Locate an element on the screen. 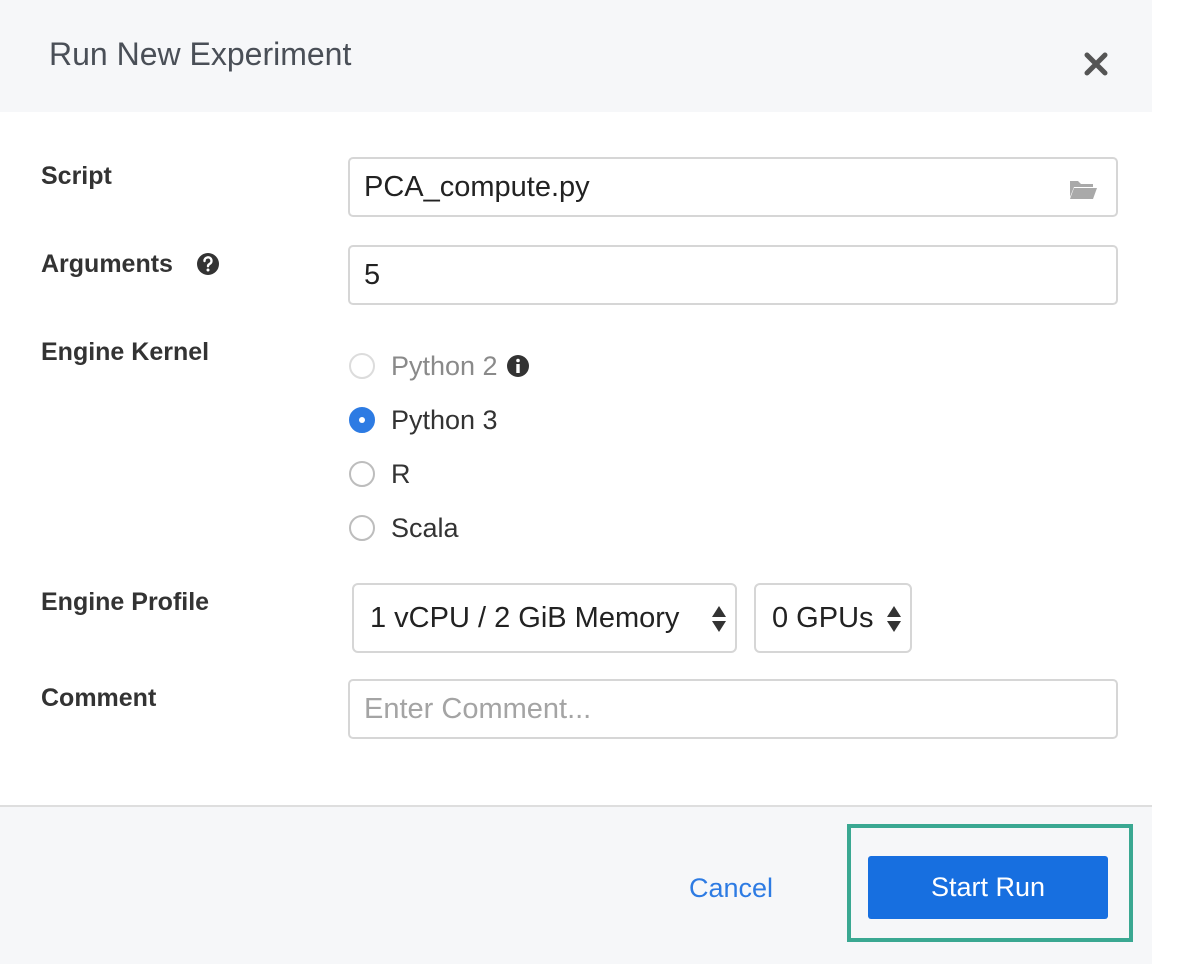 The height and width of the screenshot is (964, 1187). gpu-value: 0 GPUs is located at coordinates (823, 618).